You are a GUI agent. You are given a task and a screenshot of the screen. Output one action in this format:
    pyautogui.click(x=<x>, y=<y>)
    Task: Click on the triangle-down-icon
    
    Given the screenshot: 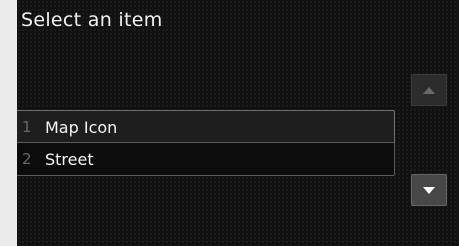 What is the action you would take?
    pyautogui.click(x=429, y=190)
    